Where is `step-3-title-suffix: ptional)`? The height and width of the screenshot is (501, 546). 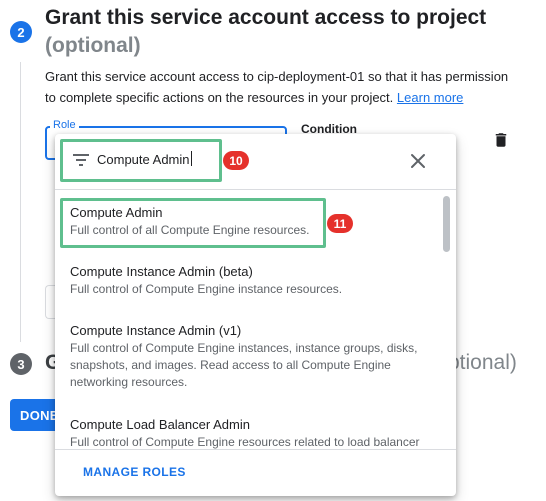
step-3-title-suffix: ptional) is located at coordinates (482, 362).